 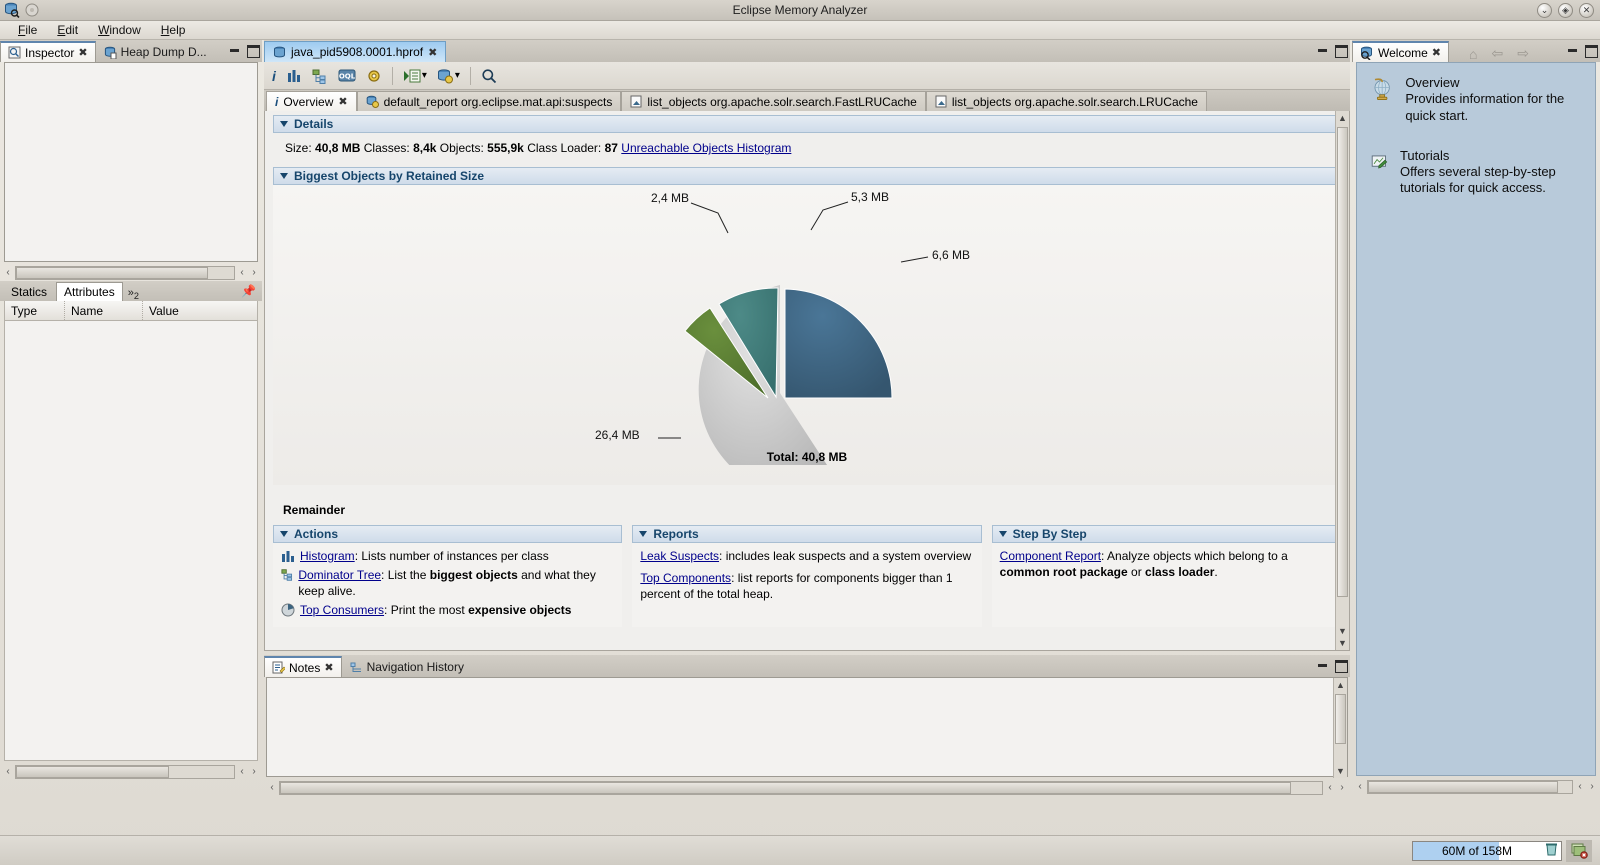 I want to click on overview-scroll-end-icon: ▼, so click(x=1342, y=643).